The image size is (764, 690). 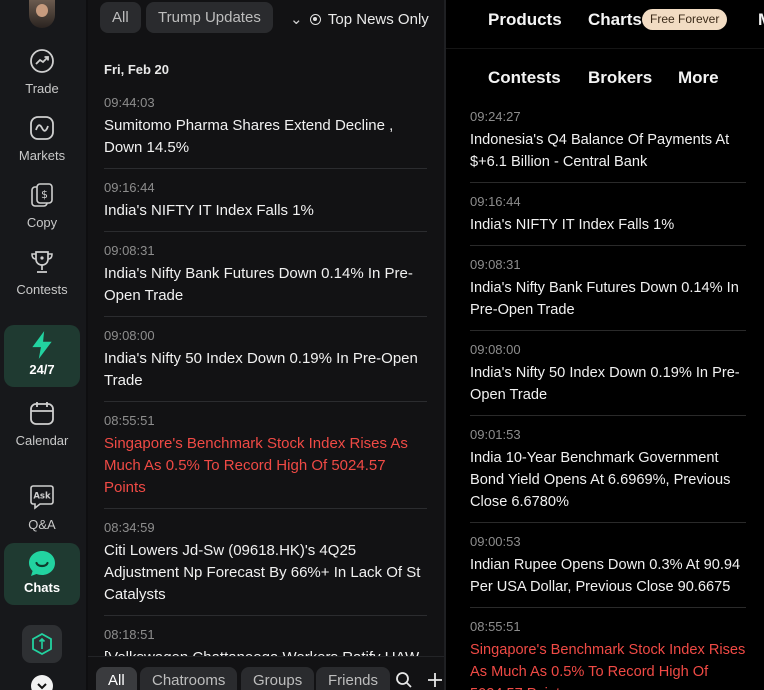 What do you see at coordinates (42, 209) in the screenshot?
I see `rail-item-copy: $ Copy` at bounding box center [42, 209].